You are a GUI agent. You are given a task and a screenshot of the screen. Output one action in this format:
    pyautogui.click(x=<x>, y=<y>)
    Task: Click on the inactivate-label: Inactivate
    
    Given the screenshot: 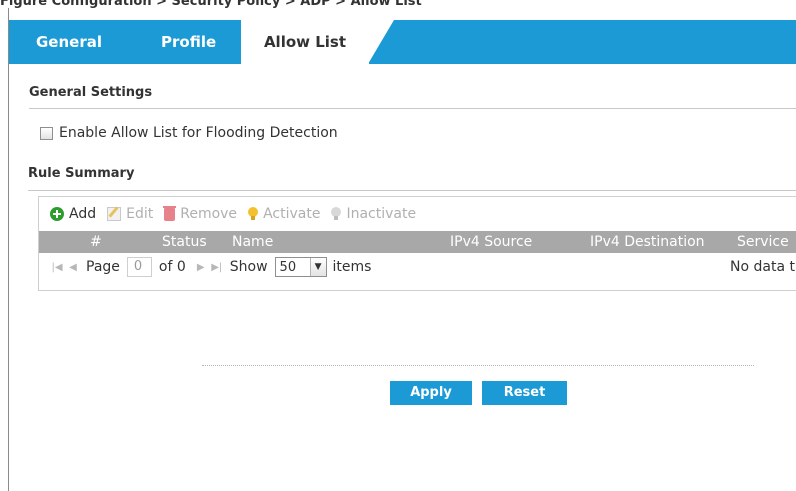 What is the action you would take?
    pyautogui.click(x=381, y=214)
    